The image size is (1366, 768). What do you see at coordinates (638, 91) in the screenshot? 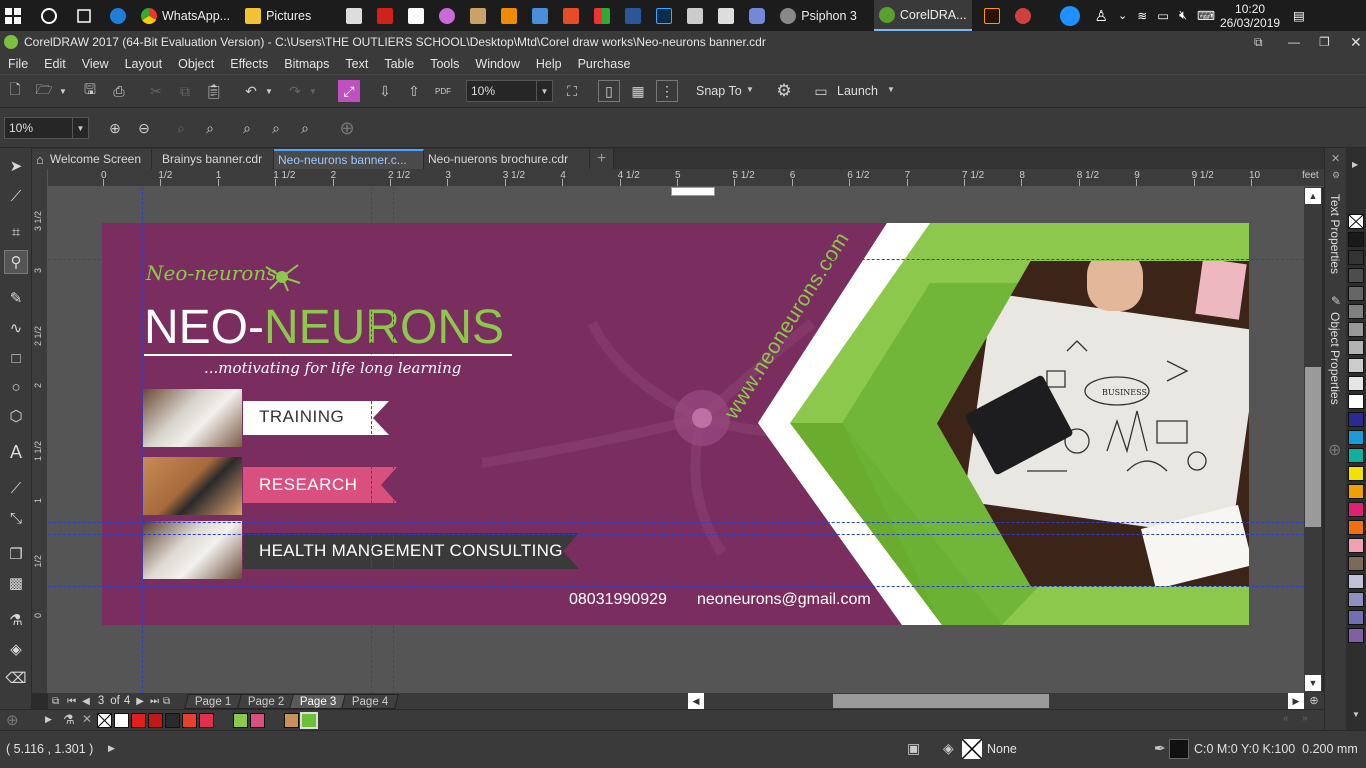
I see `show-grid-button: ▦` at bounding box center [638, 91].